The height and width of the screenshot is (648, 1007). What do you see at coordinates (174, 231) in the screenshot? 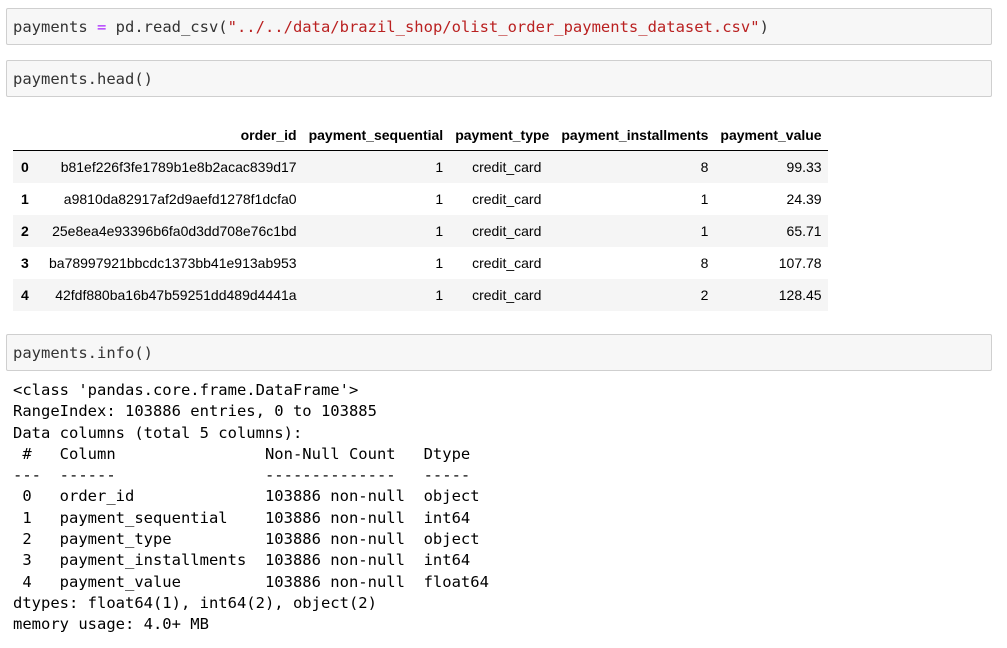
I see `cell-order-id: 25e8ea4e93396b6fa0d3dd708e76c1bd` at bounding box center [174, 231].